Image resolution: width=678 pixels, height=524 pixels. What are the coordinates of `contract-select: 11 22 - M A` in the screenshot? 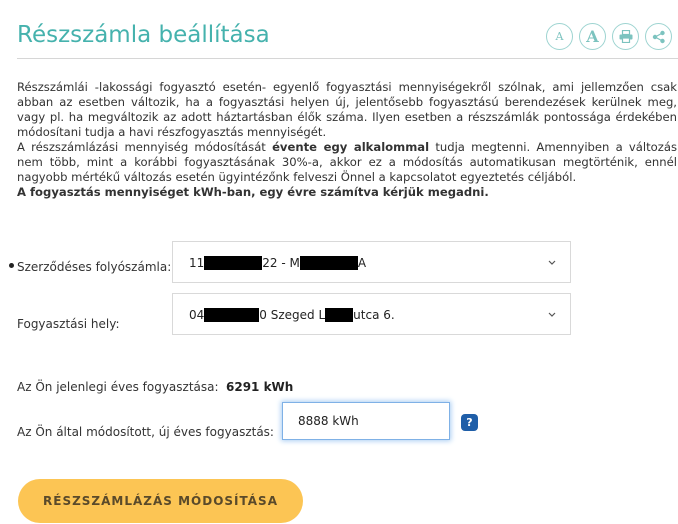 It's located at (371, 262).